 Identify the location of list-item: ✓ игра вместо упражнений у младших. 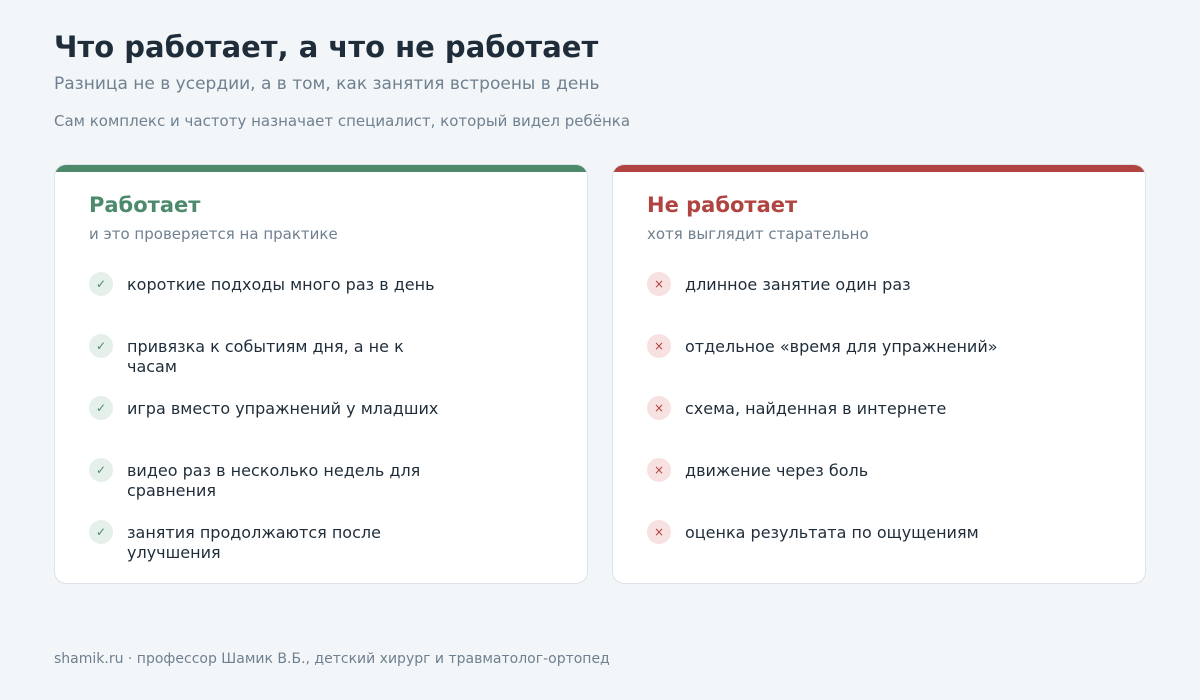
(324, 427).